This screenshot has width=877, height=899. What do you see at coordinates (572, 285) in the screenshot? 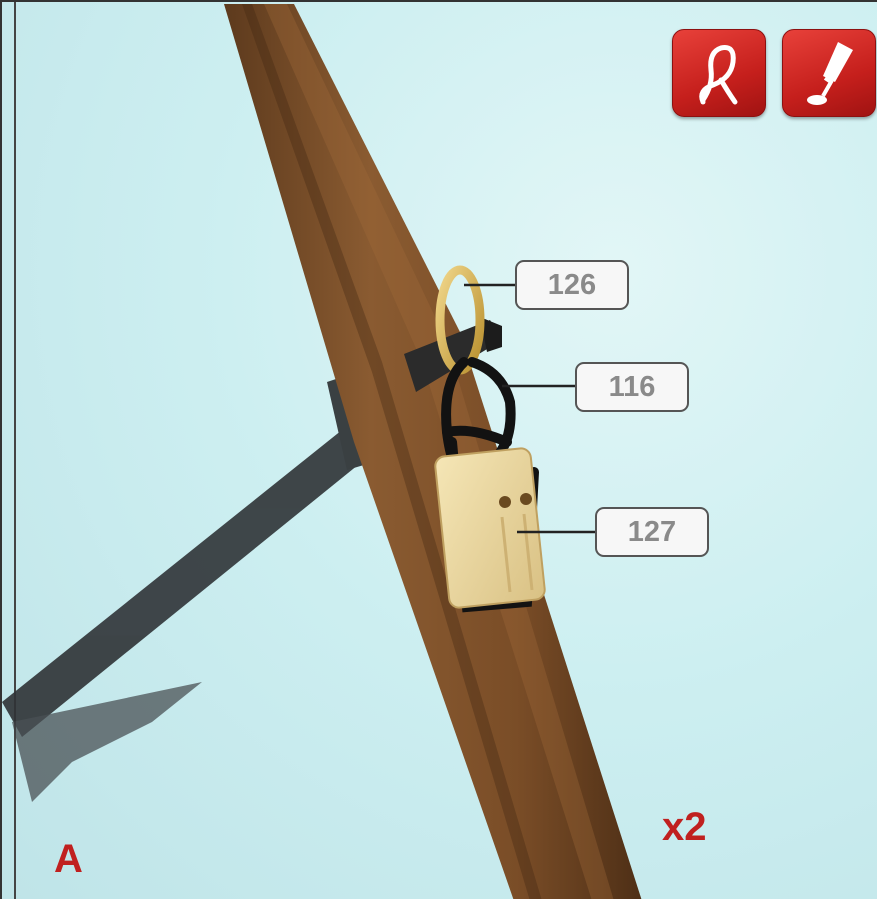
I see `part-label-ring: 126` at bounding box center [572, 285].